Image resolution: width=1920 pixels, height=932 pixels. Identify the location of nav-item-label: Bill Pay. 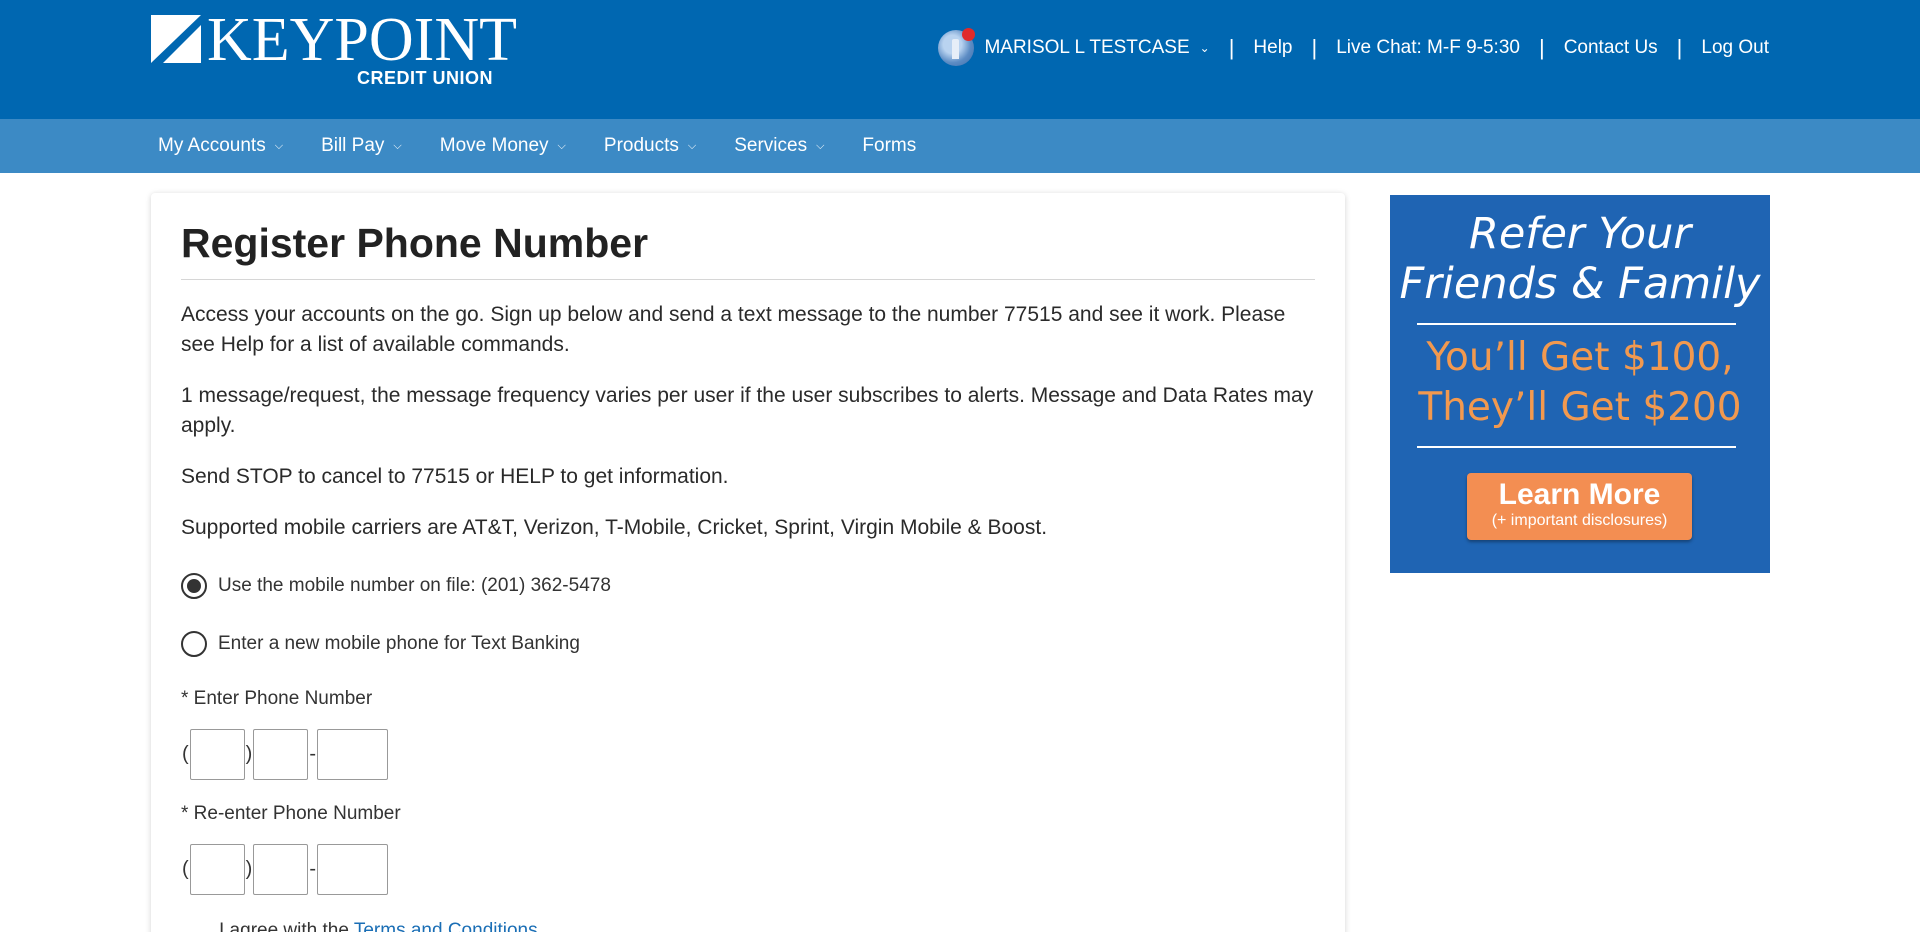
(353, 145).